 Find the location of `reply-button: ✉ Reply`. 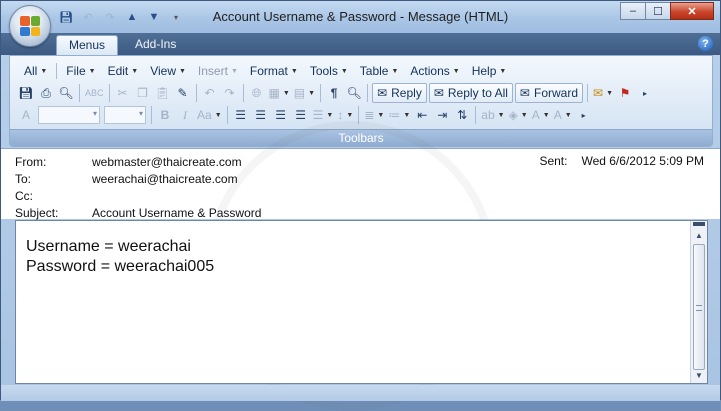

reply-button: ✉ Reply is located at coordinates (399, 93).